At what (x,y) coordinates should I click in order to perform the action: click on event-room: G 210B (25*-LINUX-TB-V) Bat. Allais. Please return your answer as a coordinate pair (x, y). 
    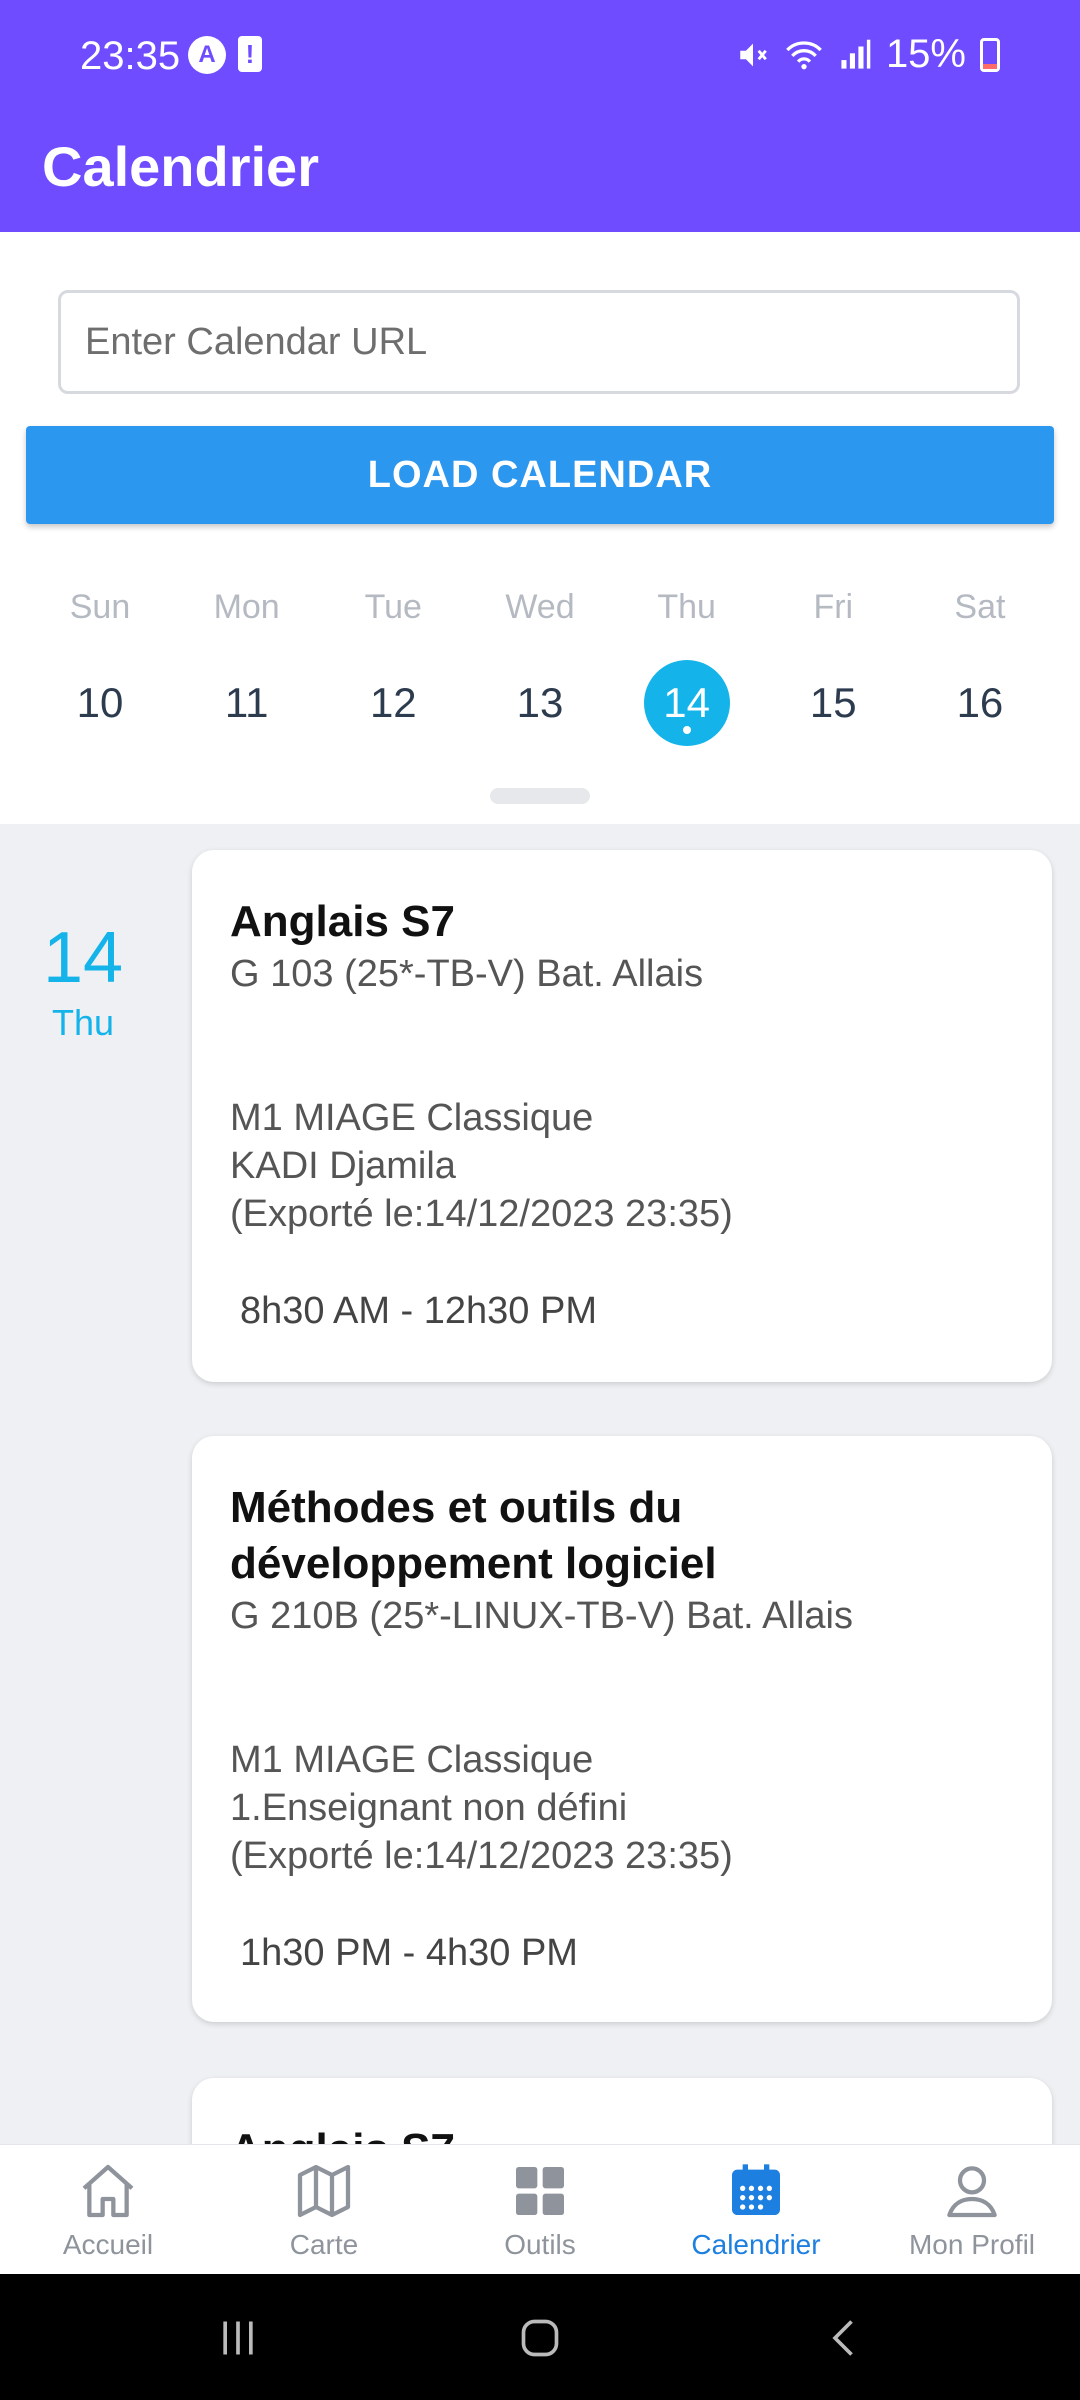
    Looking at the image, I should click on (541, 1616).